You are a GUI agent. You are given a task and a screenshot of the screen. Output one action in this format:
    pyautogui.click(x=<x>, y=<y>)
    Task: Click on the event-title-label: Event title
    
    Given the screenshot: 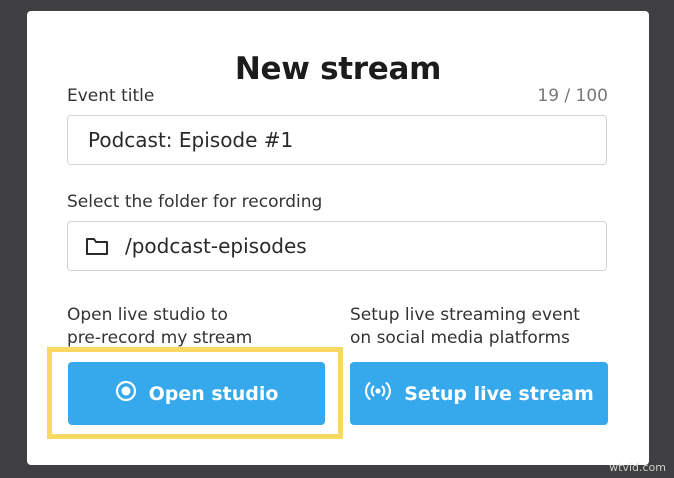 What is the action you would take?
    pyautogui.click(x=111, y=96)
    